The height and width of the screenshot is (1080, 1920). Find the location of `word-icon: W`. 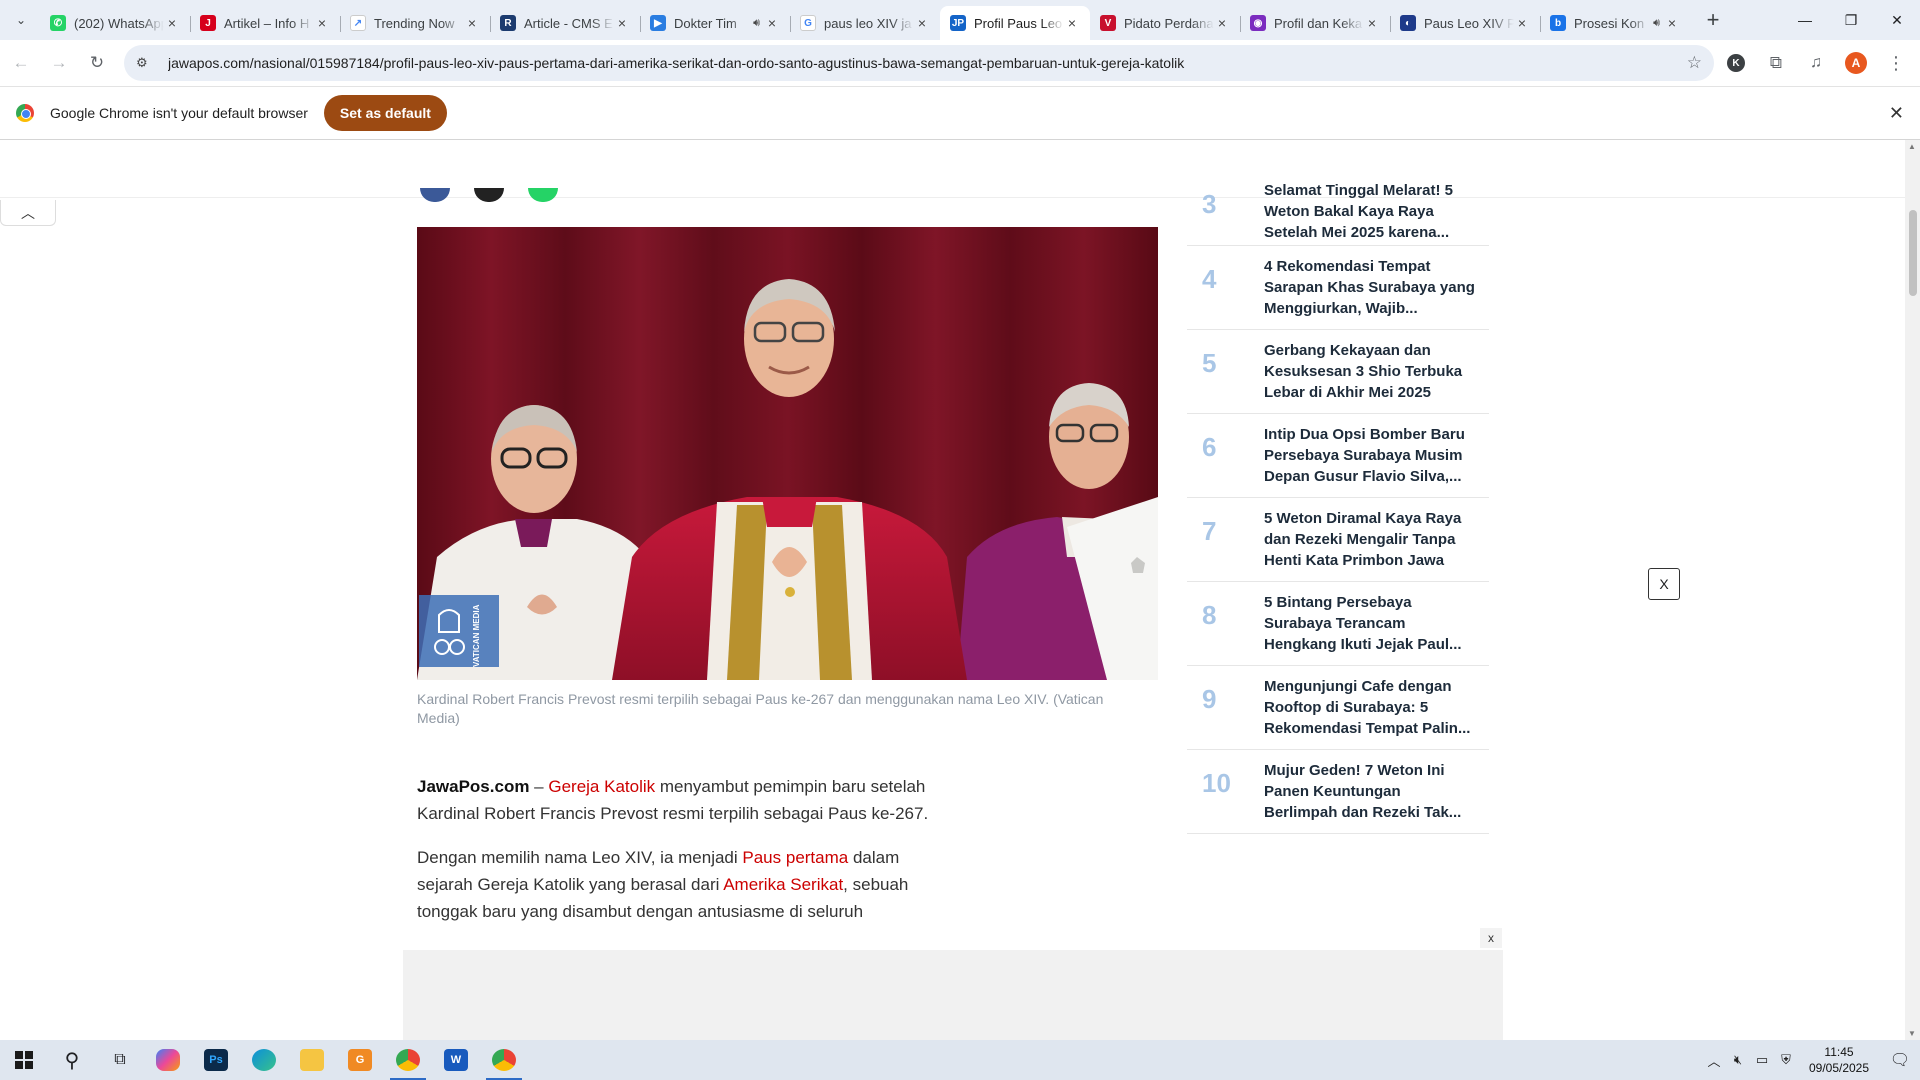

word-icon: W is located at coordinates (456, 1060).